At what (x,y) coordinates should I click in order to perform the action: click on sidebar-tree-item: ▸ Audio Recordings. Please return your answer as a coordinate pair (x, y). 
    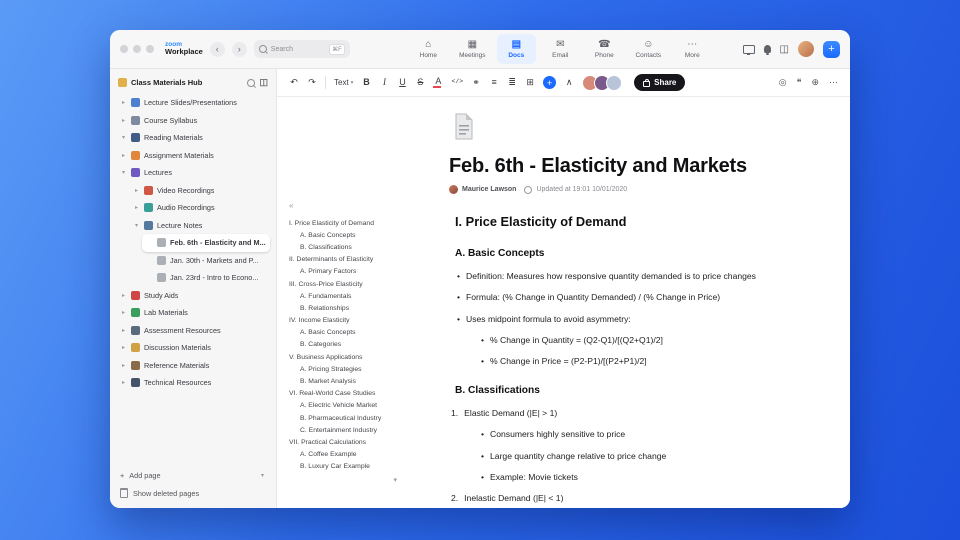
    Looking at the image, I should click on (199, 208).